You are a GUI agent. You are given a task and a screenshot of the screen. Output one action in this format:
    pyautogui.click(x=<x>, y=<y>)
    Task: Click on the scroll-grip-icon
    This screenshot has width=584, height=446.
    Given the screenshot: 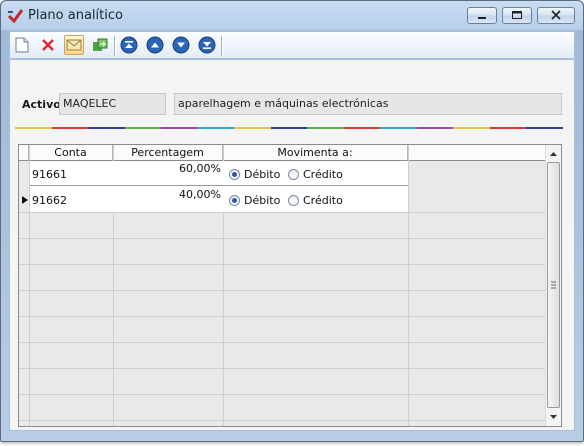 What is the action you would take?
    pyautogui.click(x=553, y=285)
    